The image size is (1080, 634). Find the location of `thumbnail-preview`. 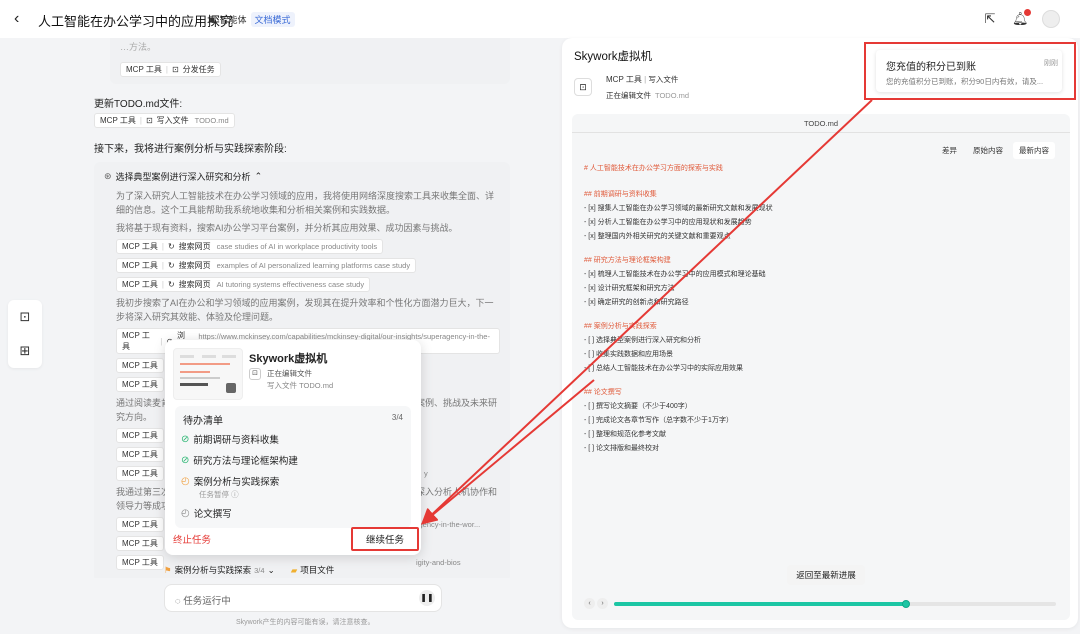

thumbnail-preview is located at coordinates (208, 374).